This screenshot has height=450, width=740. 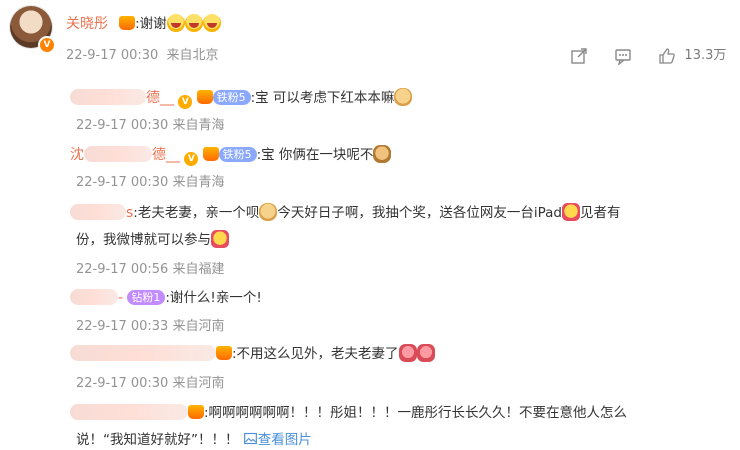 What do you see at coordinates (416, 413) in the screenshot?
I see `comment-text: :啊啊啊啊啊啊！！！彤姐！！！一鹿彤行长长久久！不要在意他人怎么` at bounding box center [416, 413].